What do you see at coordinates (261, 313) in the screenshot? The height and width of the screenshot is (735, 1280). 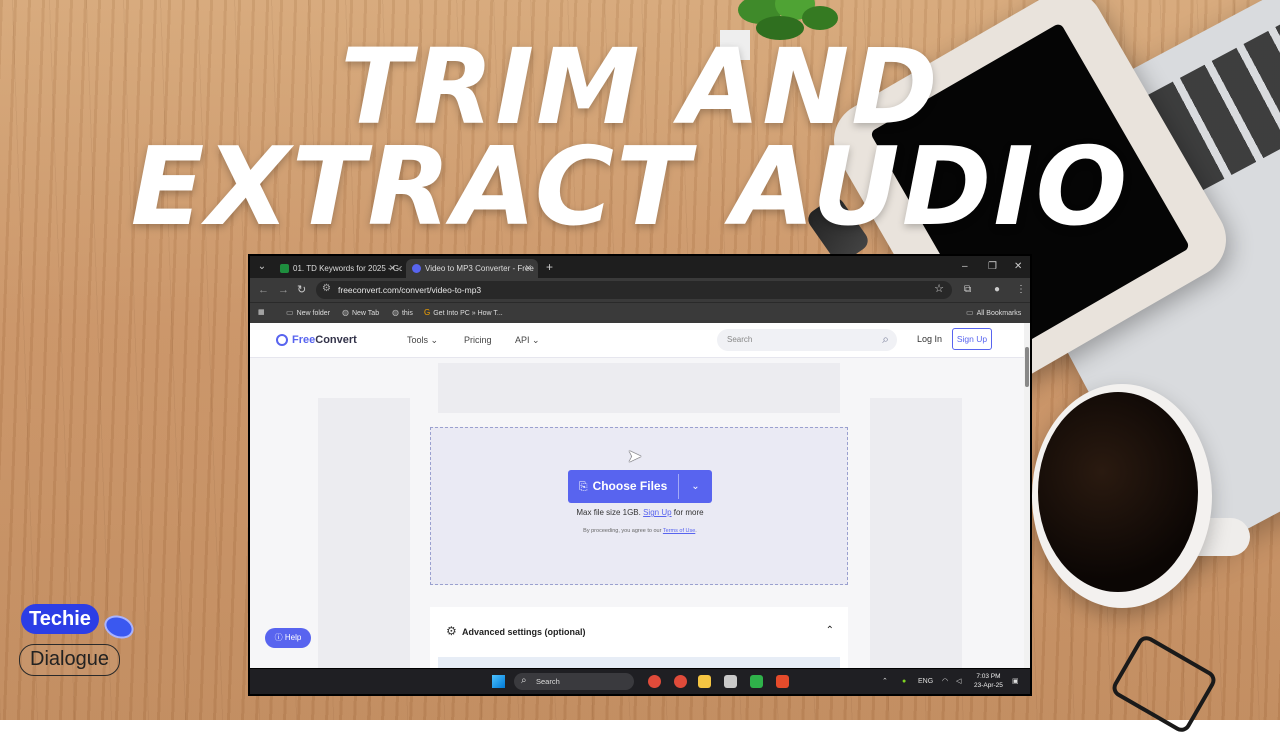 I see `apps-icon: ▦` at bounding box center [261, 313].